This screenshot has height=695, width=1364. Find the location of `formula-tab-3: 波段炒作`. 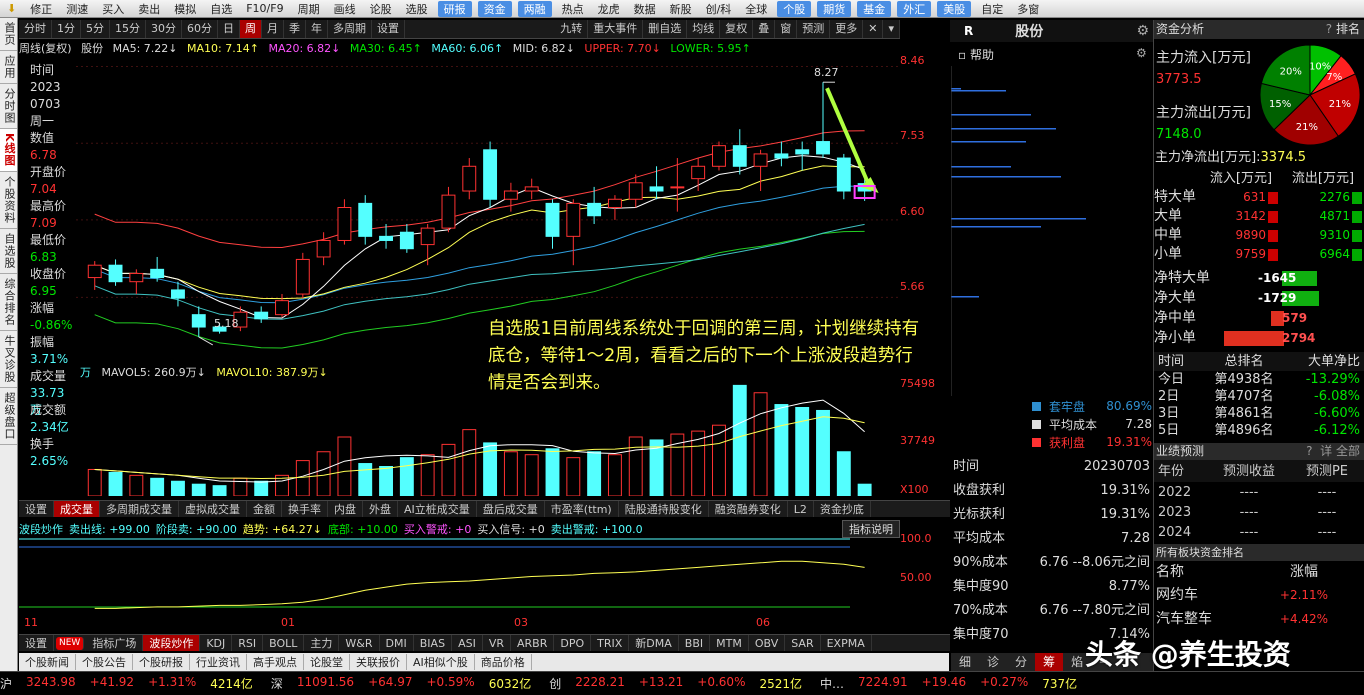

formula-tab-3: 波段炒作 is located at coordinates (172, 643).